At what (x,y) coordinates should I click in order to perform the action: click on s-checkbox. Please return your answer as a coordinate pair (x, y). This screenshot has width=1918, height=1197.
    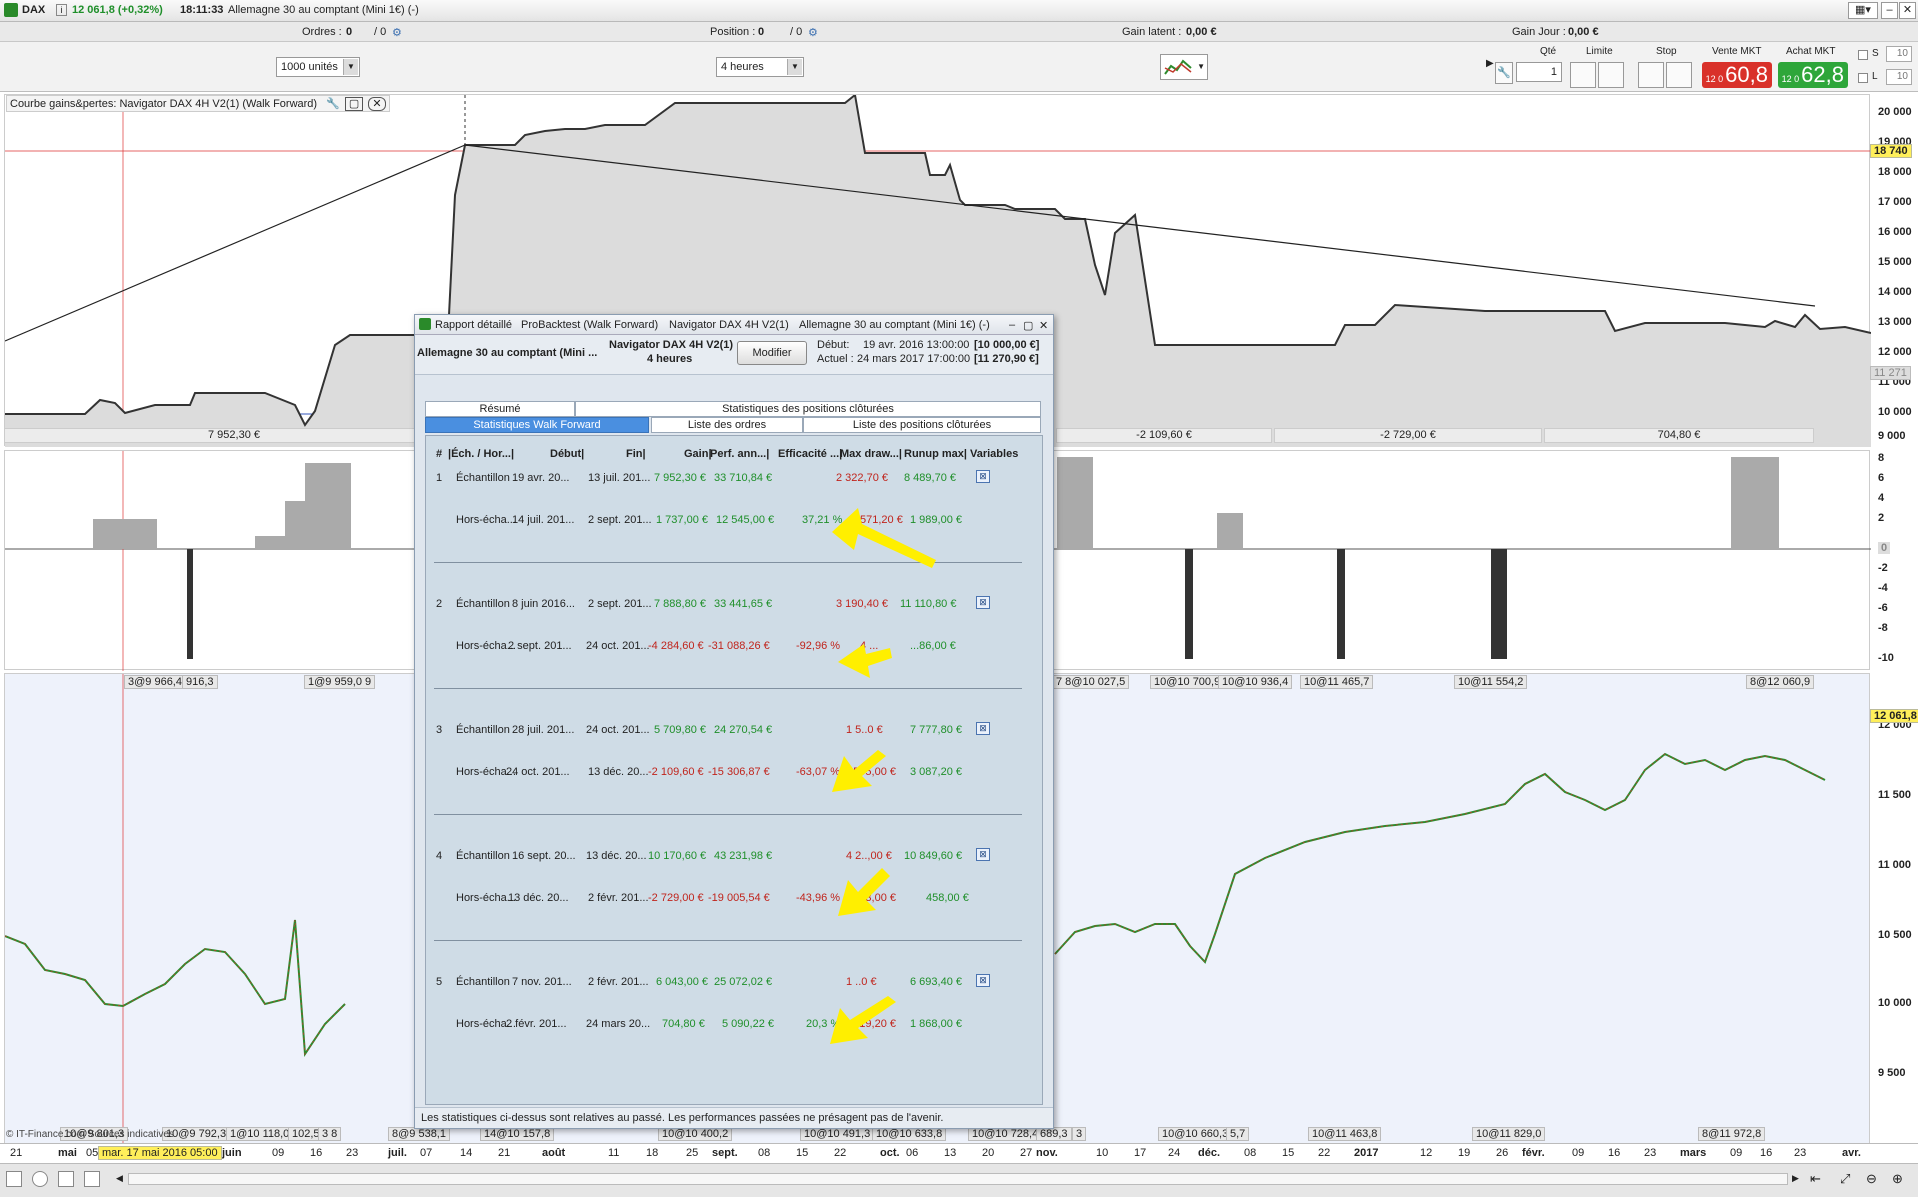
    Looking at the image, I should click on (1863, 55).